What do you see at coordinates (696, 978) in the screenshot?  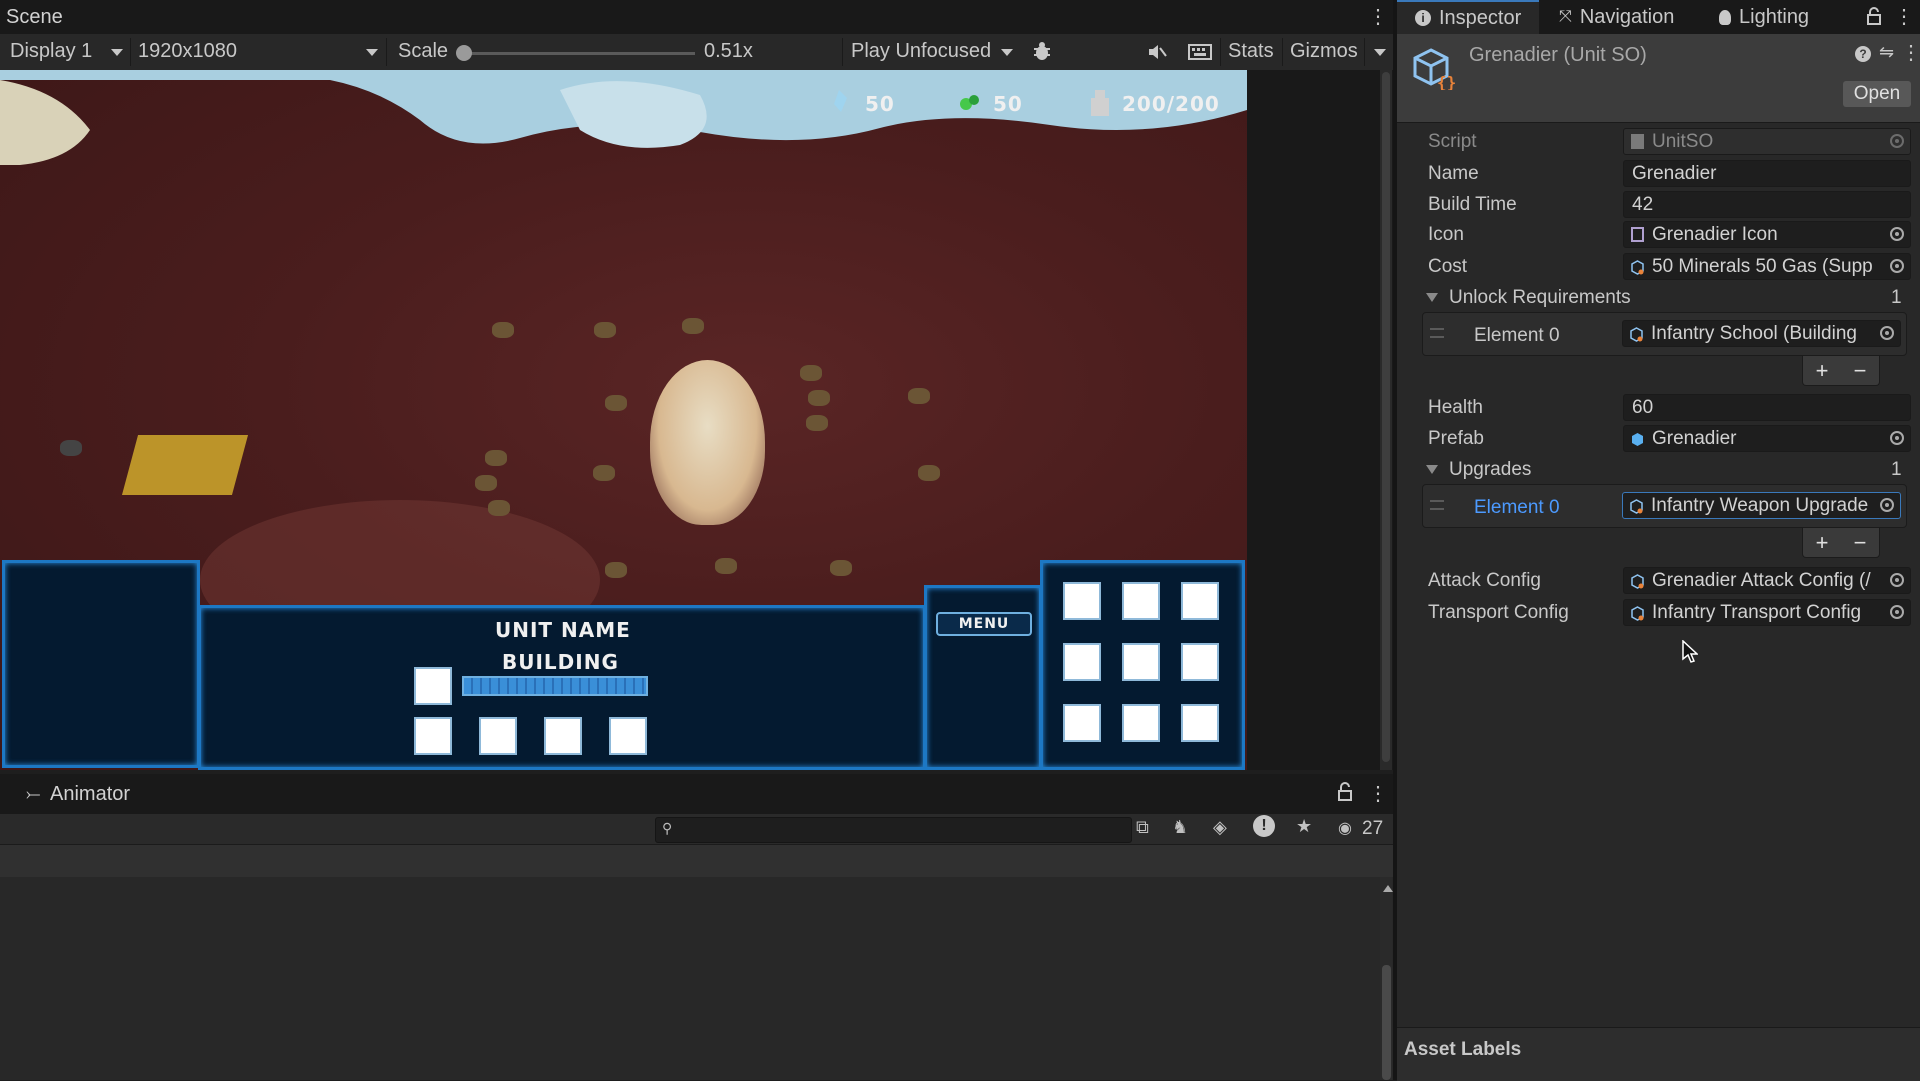 I see `animator-graph-area` at bounding box center [696, 978].